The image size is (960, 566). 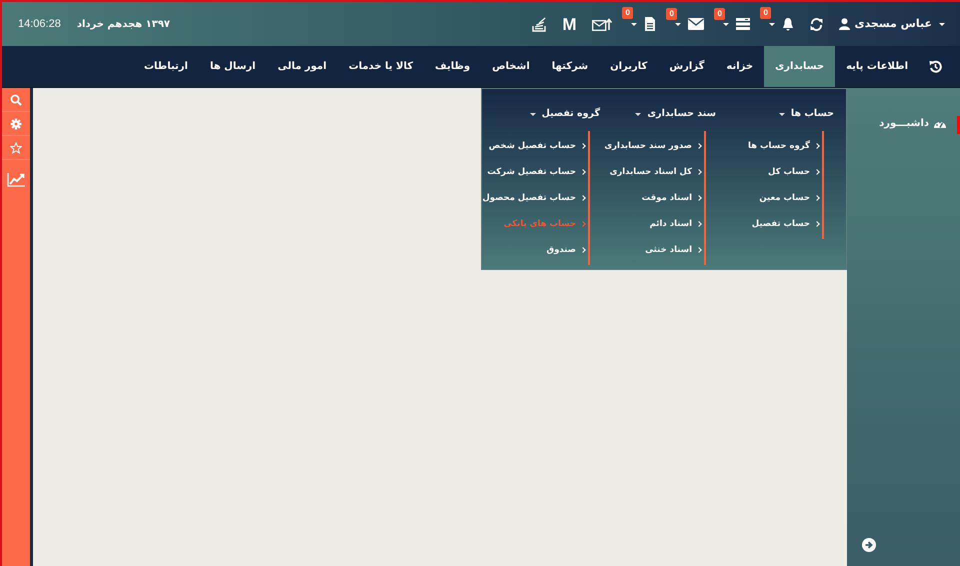 I want to click on nav-tab: اشخاص, so click(x=511, y=66).